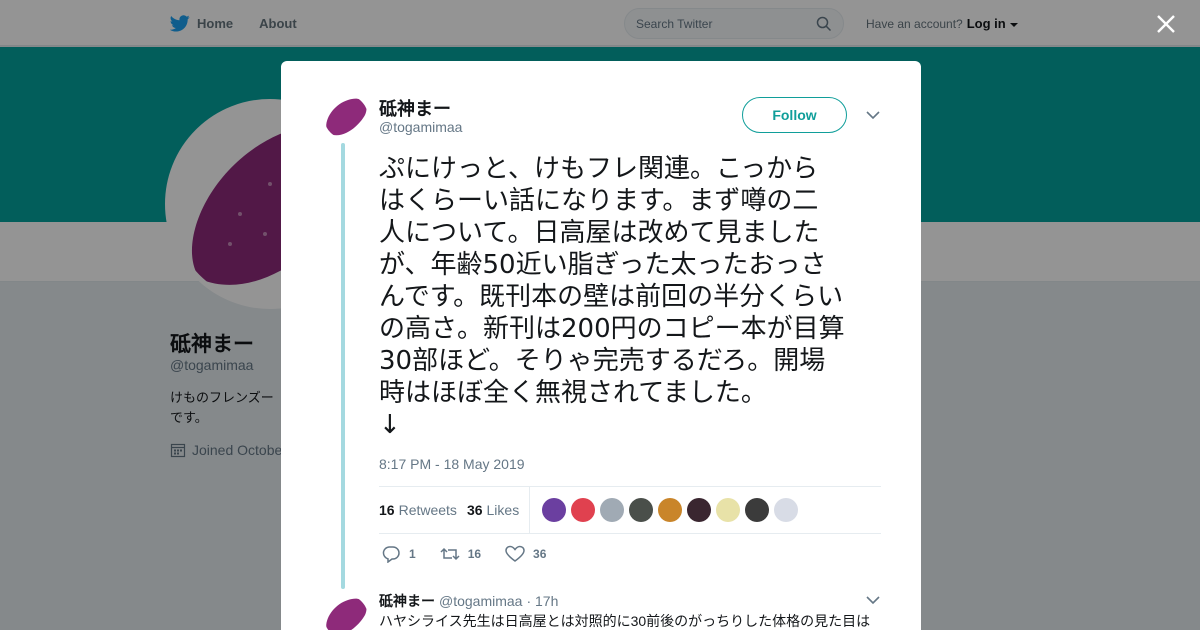 Image resolution: width=1200 pixels, height=630 pixels. What do you see at coordinates (625, 621) in the screenshot?
I see `reply-text: ハヤシライス先生は日高屋とは対照的に30前後のがっちりした体格の見た目は` at bounding box center [625, 621].